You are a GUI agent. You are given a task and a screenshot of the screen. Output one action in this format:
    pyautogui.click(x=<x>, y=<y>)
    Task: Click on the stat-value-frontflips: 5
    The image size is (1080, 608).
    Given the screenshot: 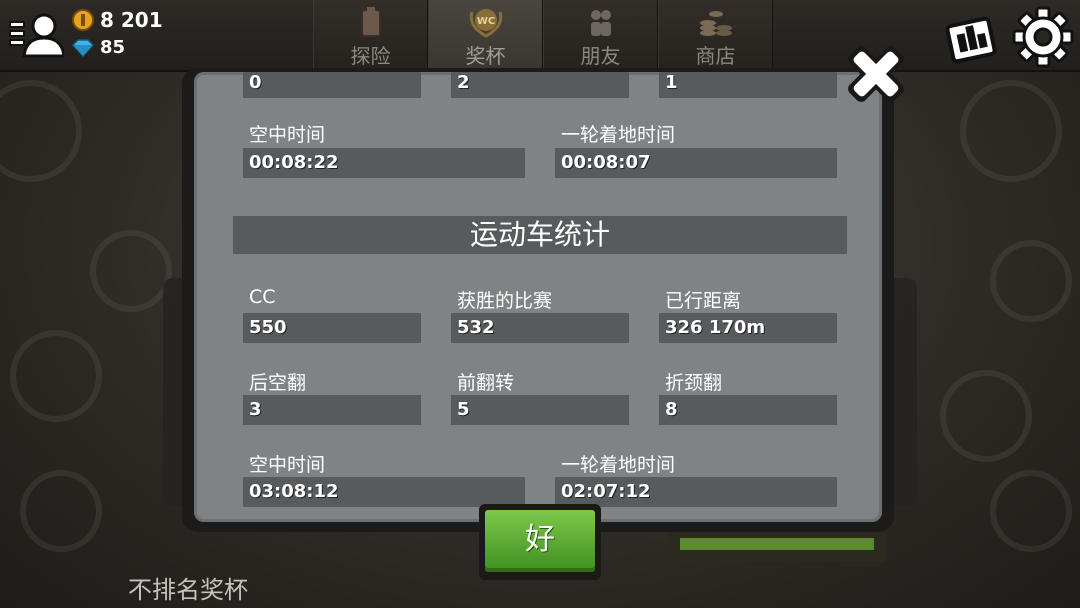 What is the action you would take?
    pyautogui.click(x=540, y=410)
    